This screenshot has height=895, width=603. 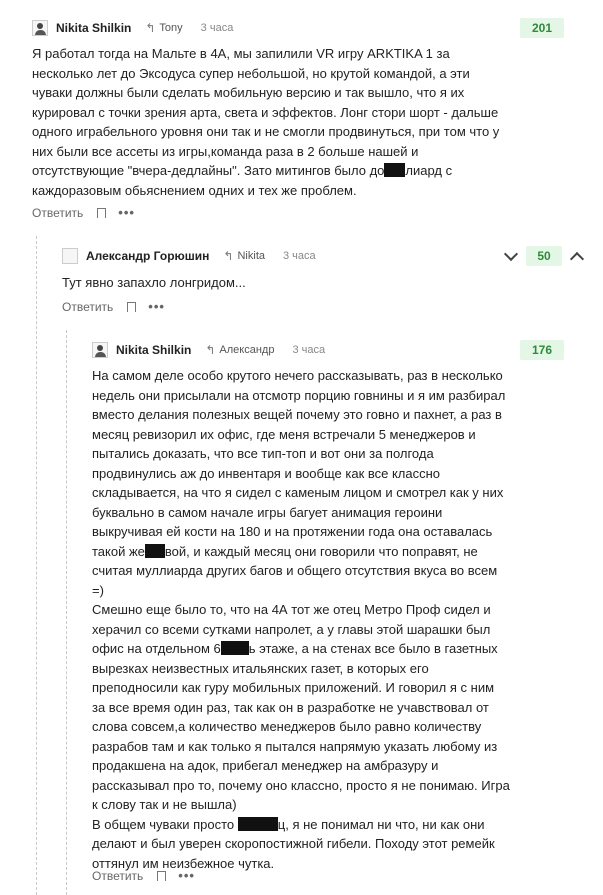 I want to click on reply-to-name: Александр, so click(x=246, y=350).